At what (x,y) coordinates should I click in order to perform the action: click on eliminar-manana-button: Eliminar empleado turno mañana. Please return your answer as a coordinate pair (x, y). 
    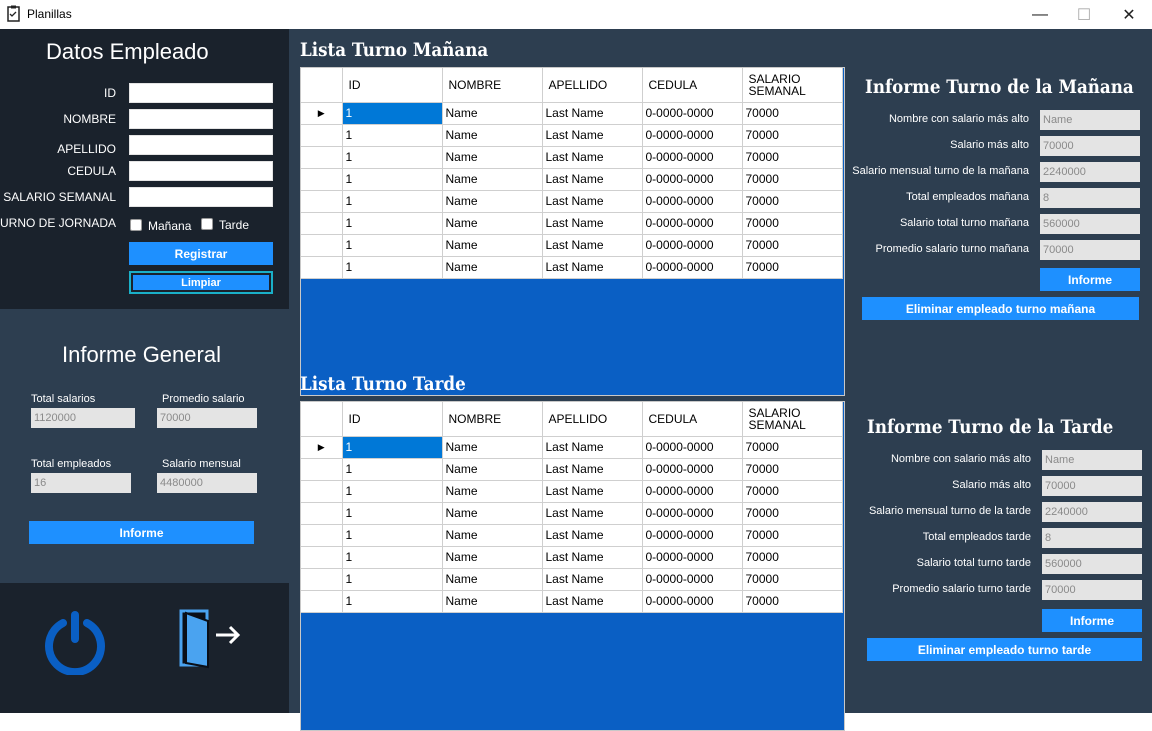
    Looking at the image, I should click on (1000, 308).